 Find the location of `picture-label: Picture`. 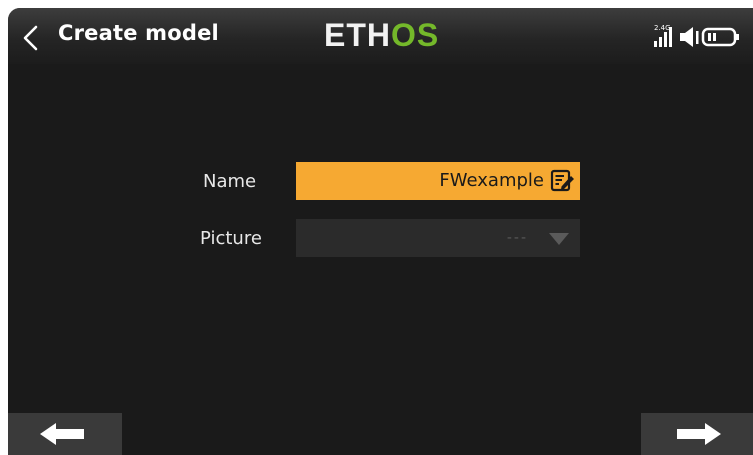

picture-label: Picture is located at coordinates (231, 238).